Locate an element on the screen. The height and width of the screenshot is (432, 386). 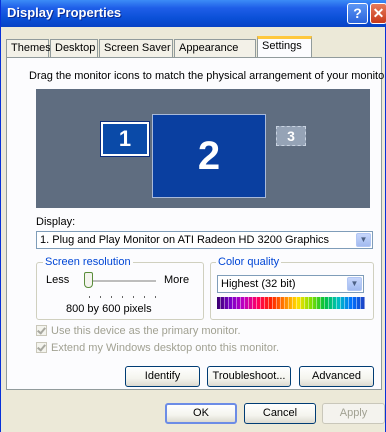
resolution-less-label: Less is located at coordinates (58, 280).